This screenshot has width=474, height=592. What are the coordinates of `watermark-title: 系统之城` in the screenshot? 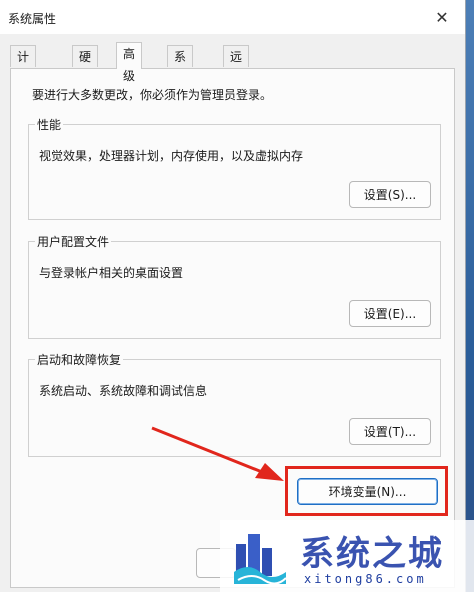 It's located at (372, 554).